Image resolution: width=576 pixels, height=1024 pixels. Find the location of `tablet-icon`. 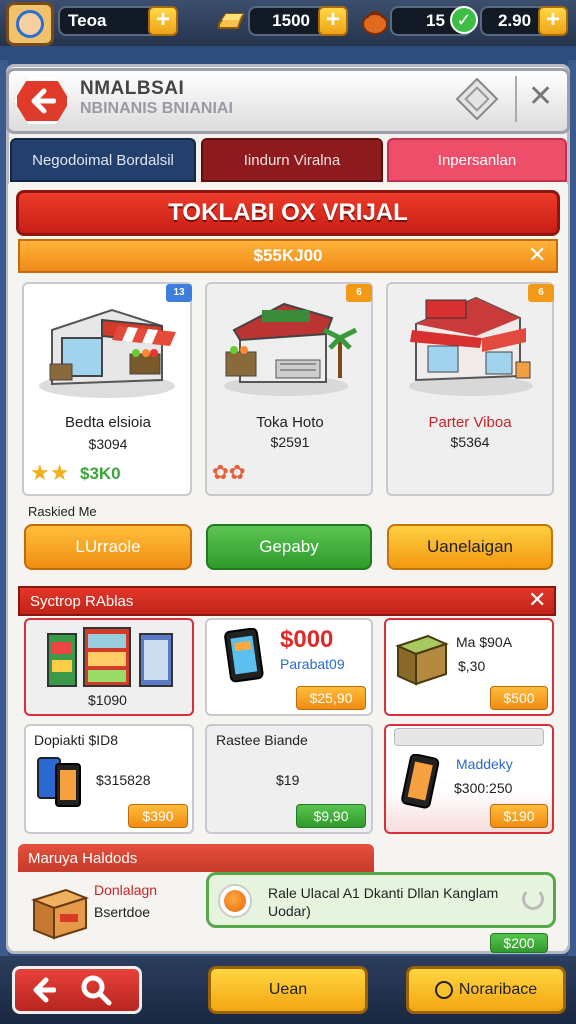

tablet-icon is located at coordinates (244, 655).